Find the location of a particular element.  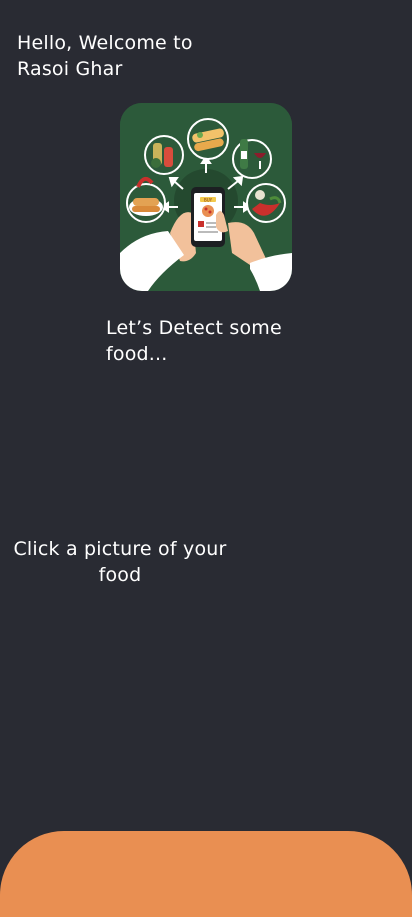

click-picture-prompt: Click a picture of your food is located at coordinates (120, 562).